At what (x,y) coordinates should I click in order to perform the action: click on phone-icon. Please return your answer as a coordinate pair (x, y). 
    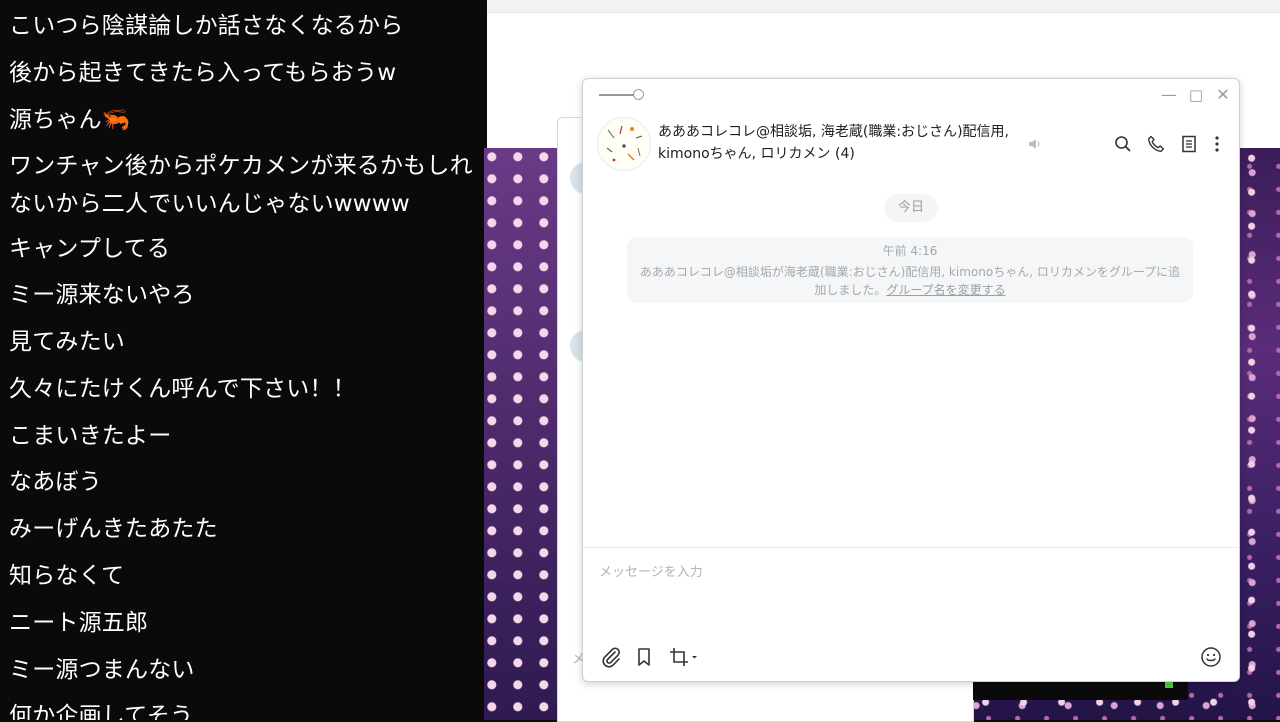
    Looking at the image, I should click on (1156, 144).